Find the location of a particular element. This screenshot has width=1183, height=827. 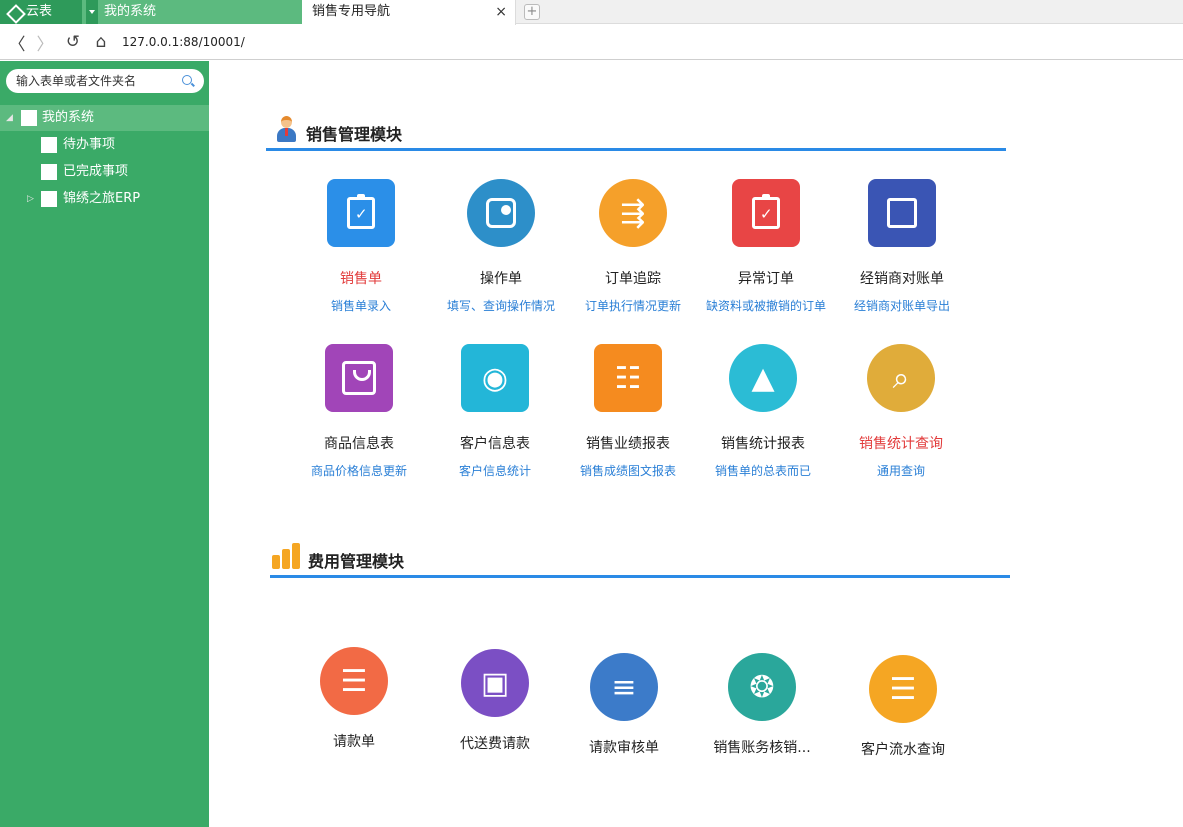

tile-name: 订单追踪 is located at coordinates (633, 279).